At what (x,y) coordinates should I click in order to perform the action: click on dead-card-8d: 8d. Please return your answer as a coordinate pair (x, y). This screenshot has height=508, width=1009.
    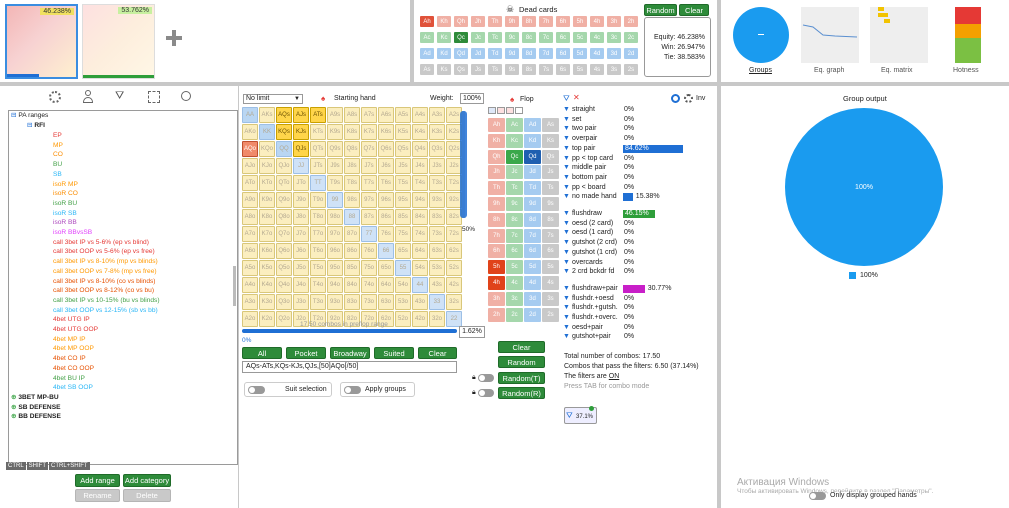
    Looking at the image, I should click on (529, 53).